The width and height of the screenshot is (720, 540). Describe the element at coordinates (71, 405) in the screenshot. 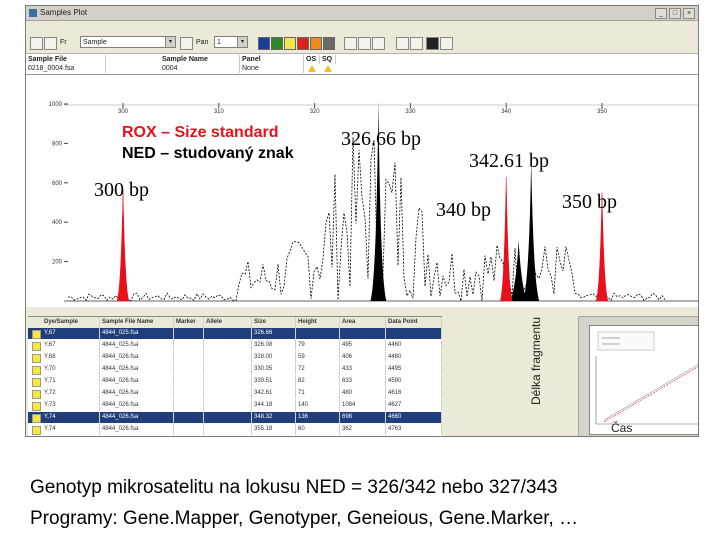

I see `table-cell: Y,73` at that location.